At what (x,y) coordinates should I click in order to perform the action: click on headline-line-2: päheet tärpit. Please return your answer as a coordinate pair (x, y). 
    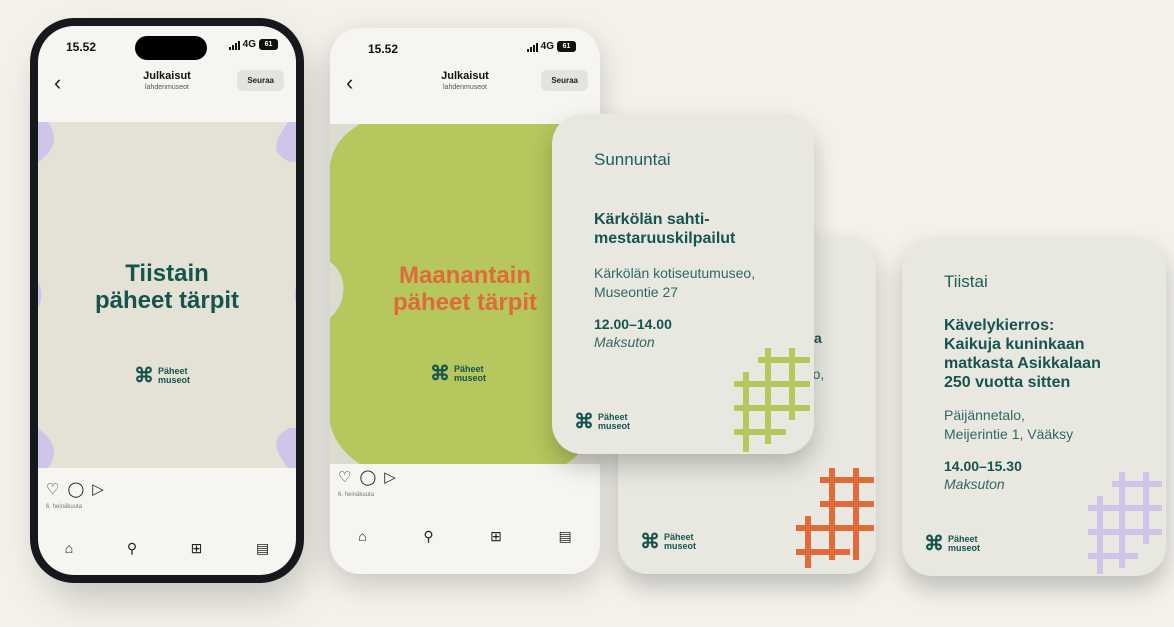
    Looking at the image, I should click on (167, 300).